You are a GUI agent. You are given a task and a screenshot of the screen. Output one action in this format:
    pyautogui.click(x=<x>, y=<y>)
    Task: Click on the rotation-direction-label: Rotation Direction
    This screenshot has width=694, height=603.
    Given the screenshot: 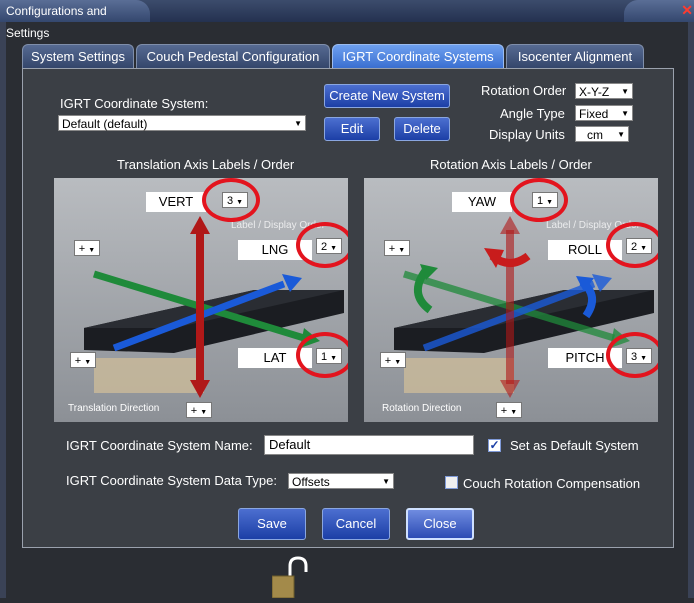 What is the action you would take?
    pyautogui.click(x=422, y=408)
    